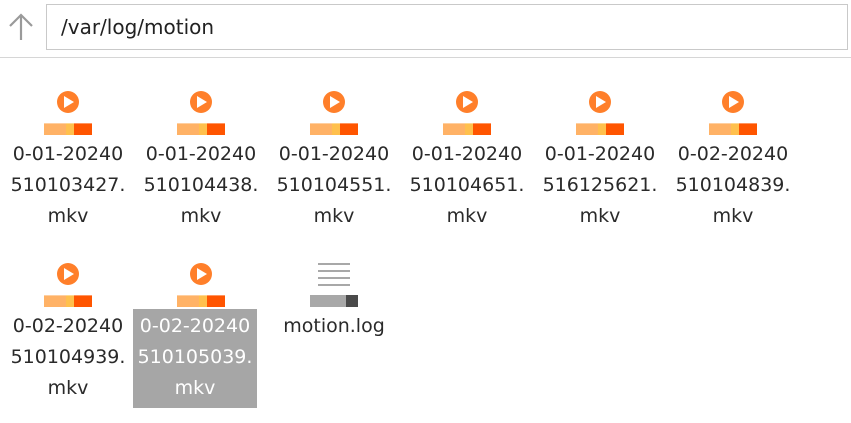 This screenshot has height=423, width=851. I want to click on file-name: 0-01-20240 510104651. mkv, so click(467, 185).